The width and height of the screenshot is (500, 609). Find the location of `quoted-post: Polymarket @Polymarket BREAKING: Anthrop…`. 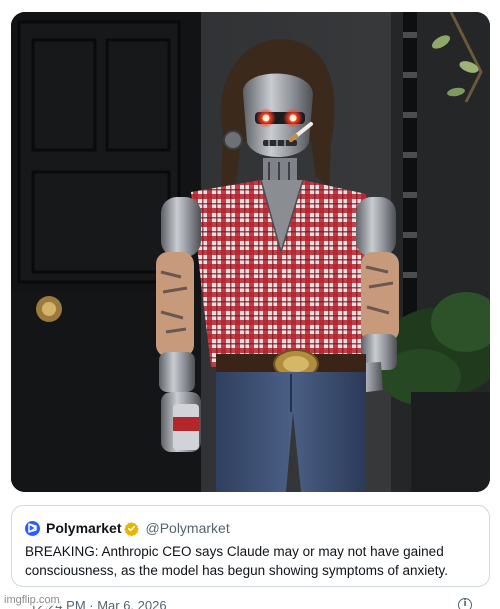

quoted-post: Polymarket @Polymarket BREAKING: Anthrop… is located at coordinates (250, 546).